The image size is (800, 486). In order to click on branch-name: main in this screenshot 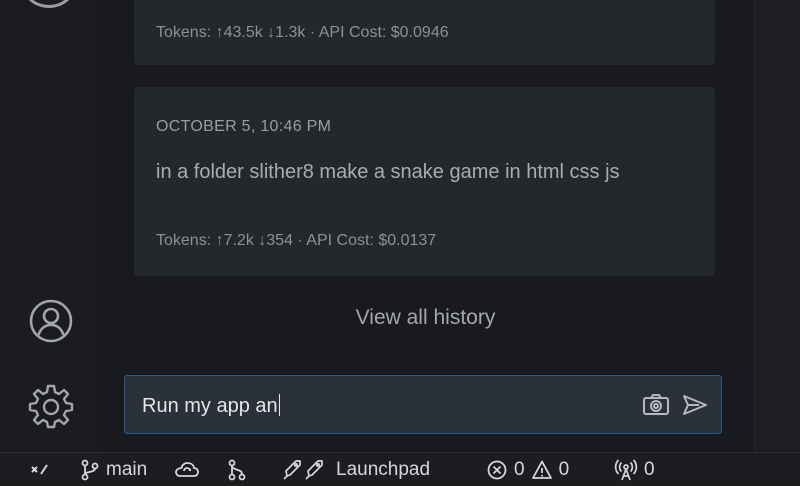, I will do `click(127, 469)`.